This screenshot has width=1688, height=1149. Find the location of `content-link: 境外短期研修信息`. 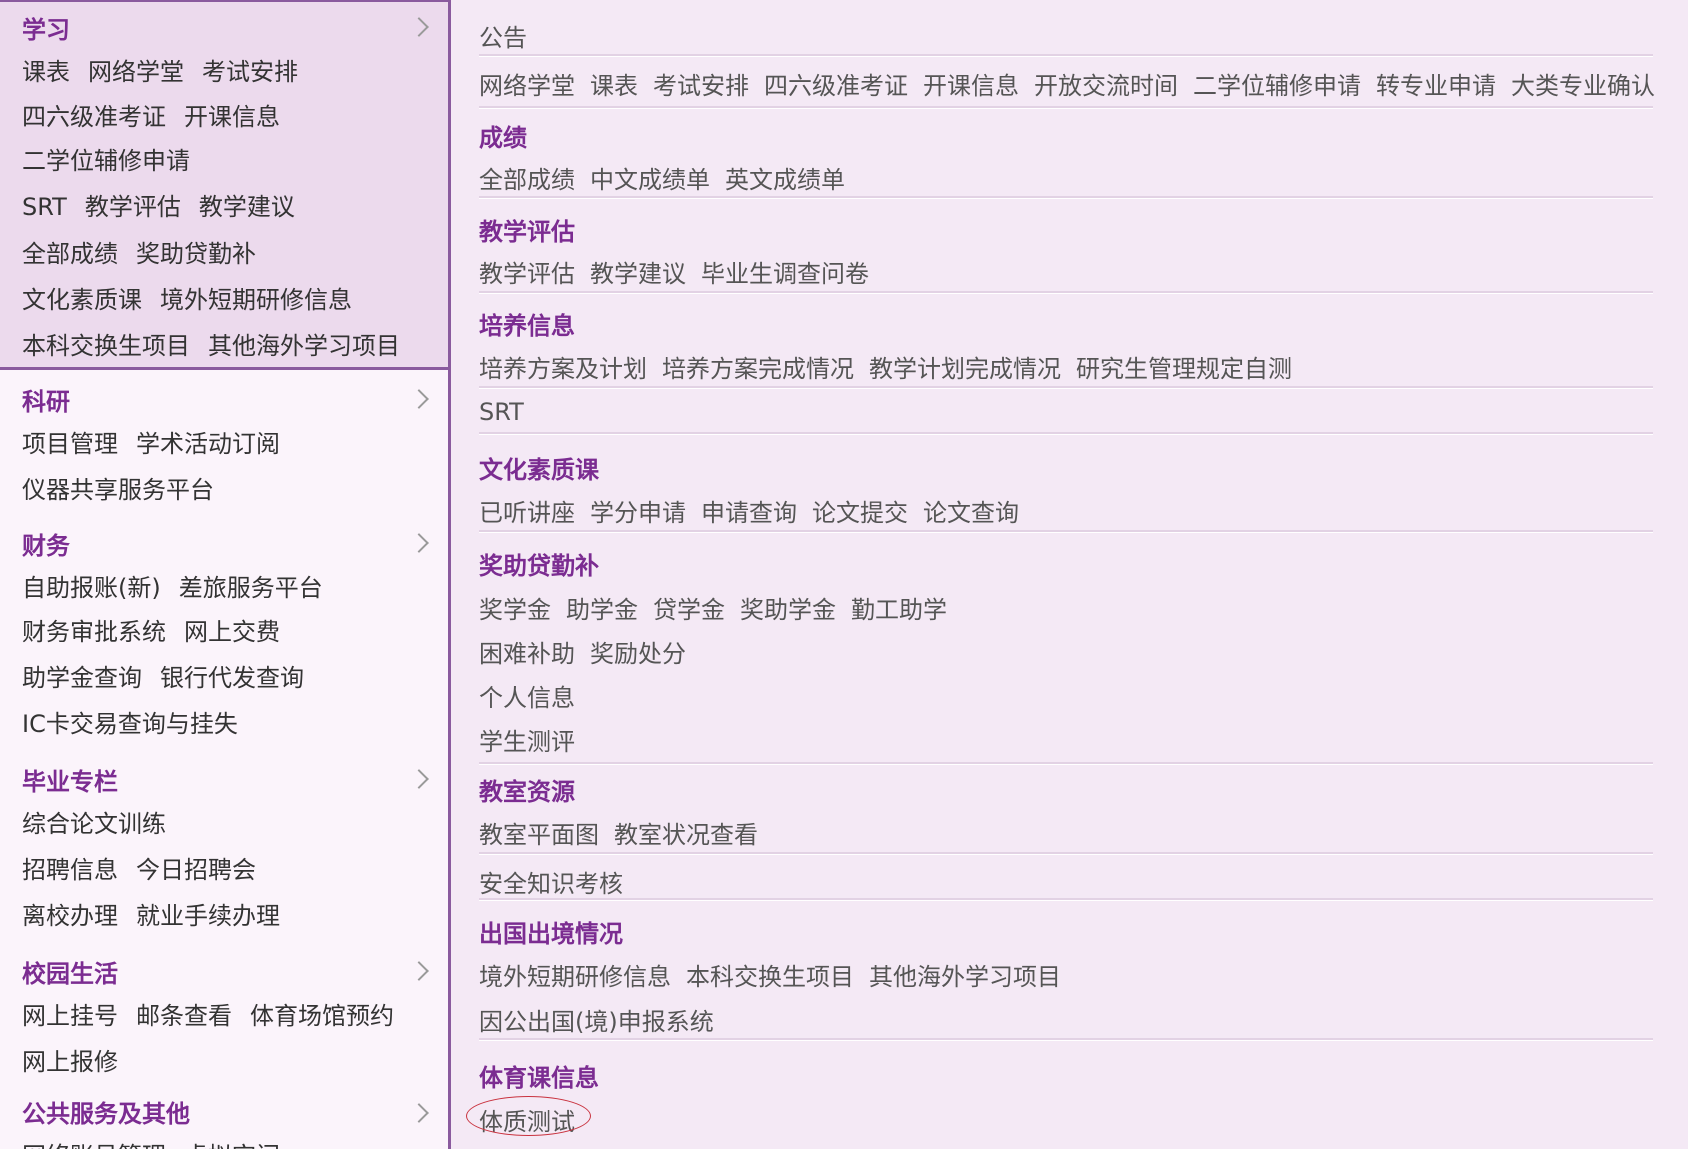

content-link: 境外短期研修信息 is located at coordinates (575, 977).